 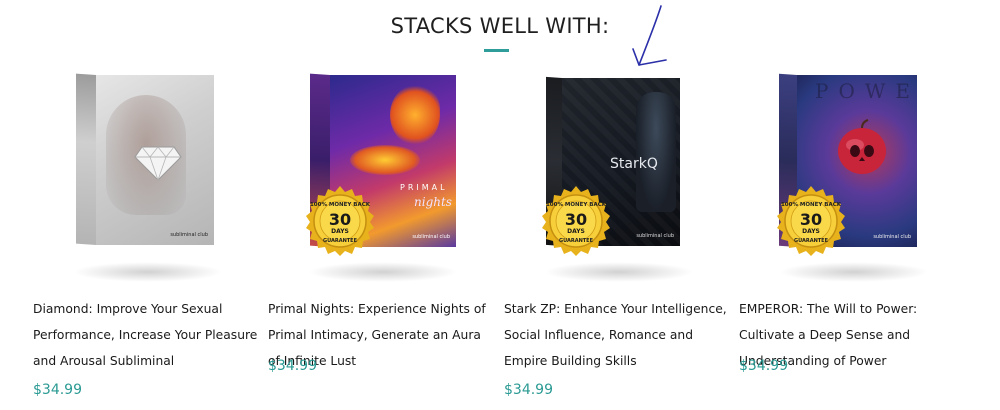 I want to click on product-image-link-diamond: subliminal club, so click(x=147, y=179).